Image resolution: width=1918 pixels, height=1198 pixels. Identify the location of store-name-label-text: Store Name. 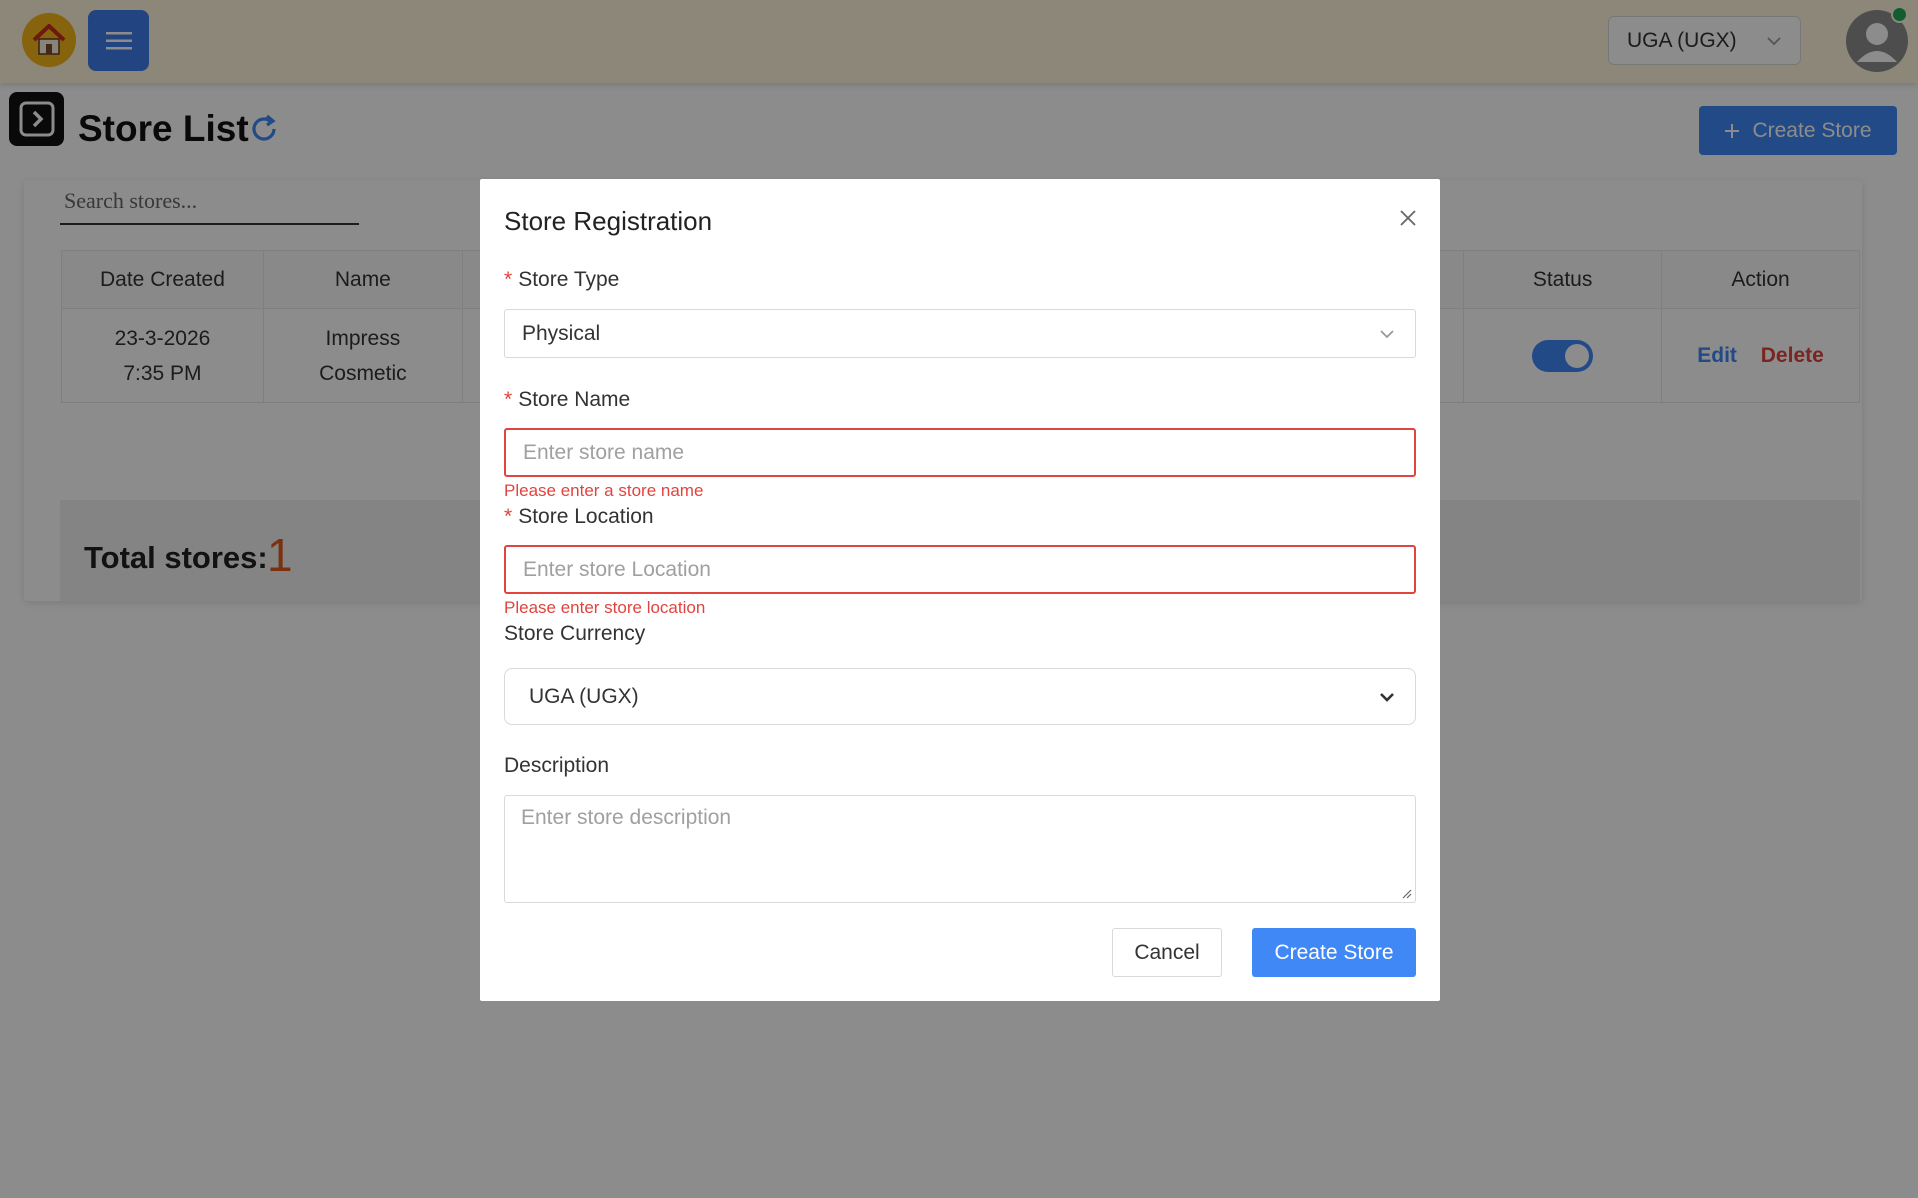
(574, 399).